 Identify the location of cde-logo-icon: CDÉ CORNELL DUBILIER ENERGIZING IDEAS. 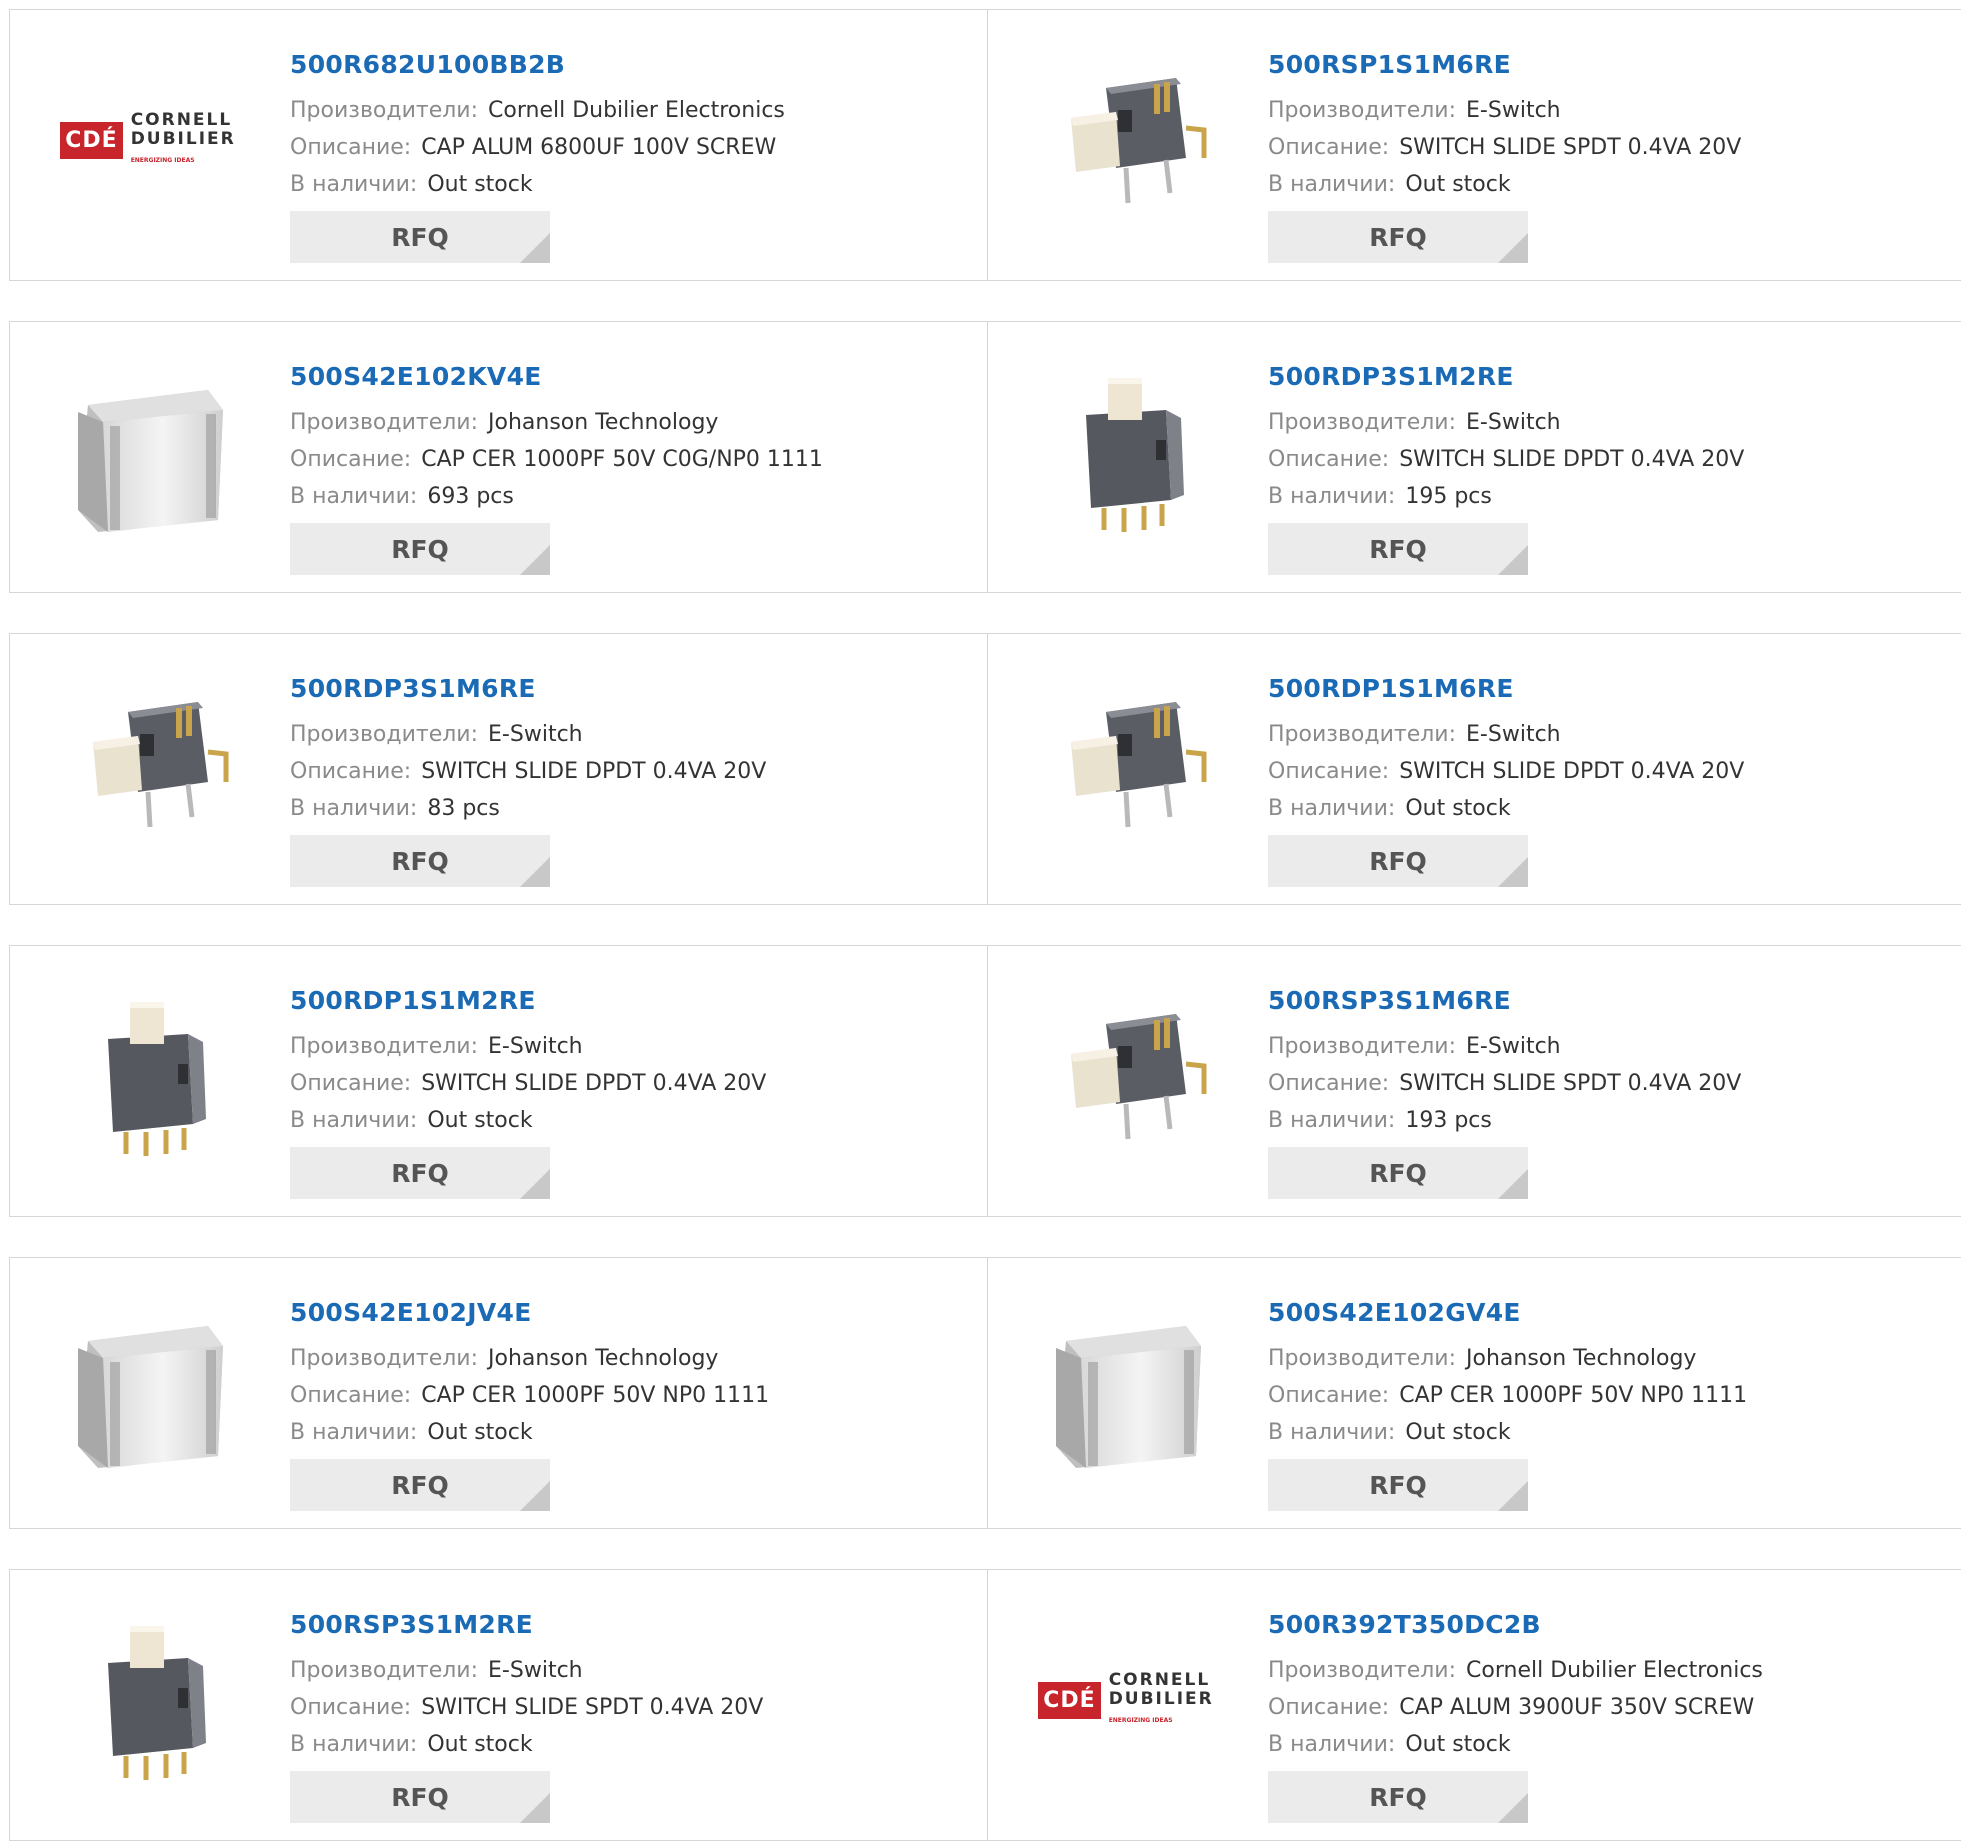
(1126, 1700).